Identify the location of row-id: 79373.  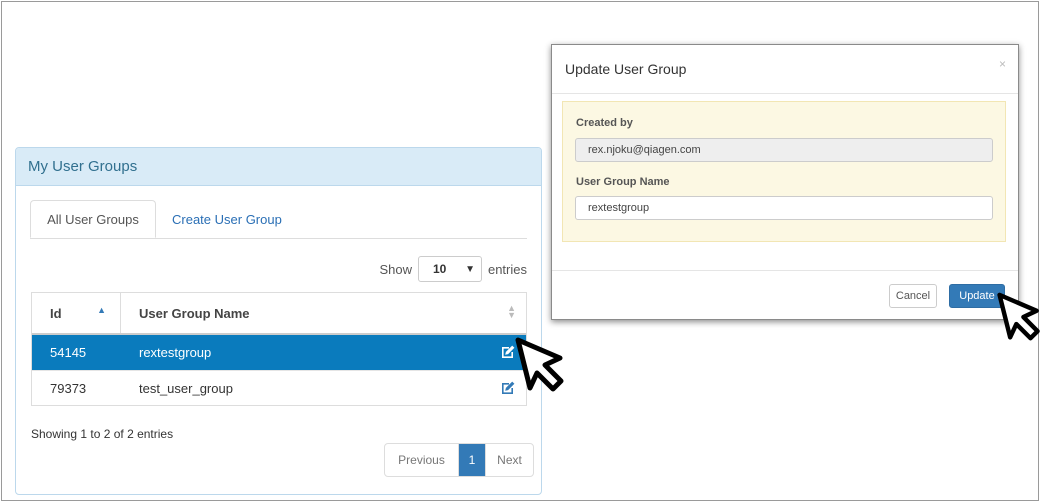
(68, 388).